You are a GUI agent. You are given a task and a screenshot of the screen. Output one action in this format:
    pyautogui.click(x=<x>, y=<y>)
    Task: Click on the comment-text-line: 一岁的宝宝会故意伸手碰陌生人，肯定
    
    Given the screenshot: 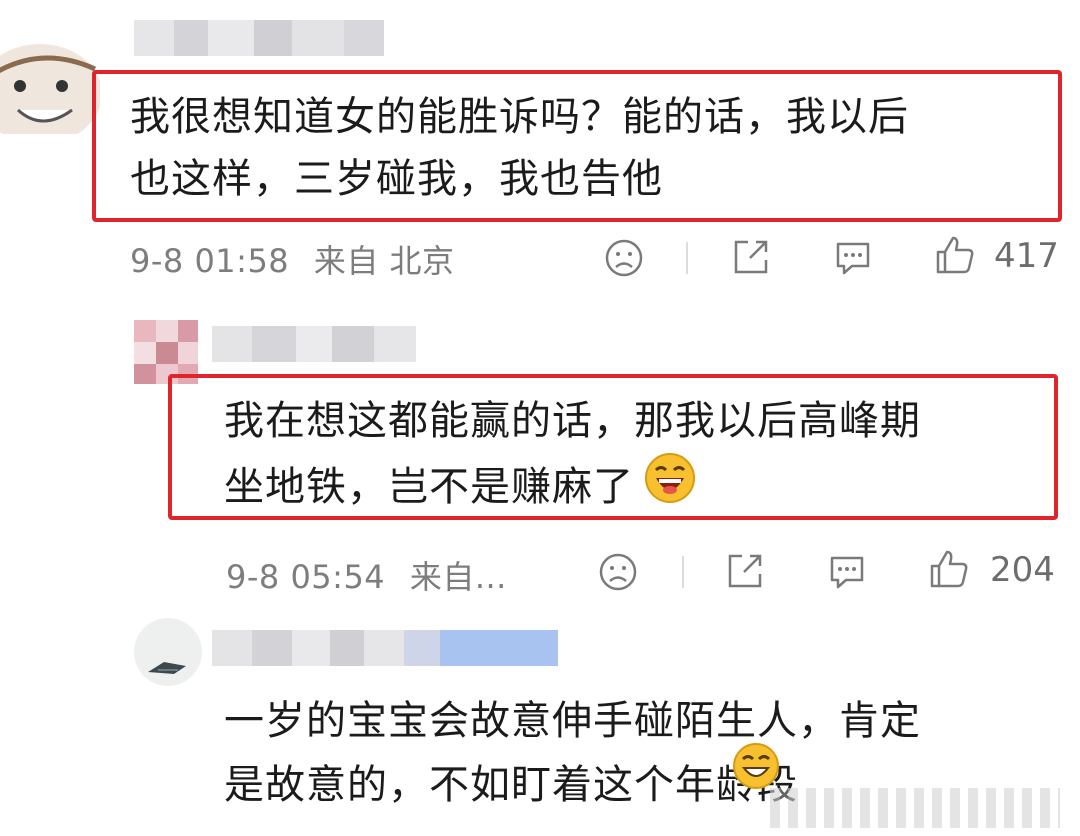 What is the action you would take?
    pyautogui.click(x=572, y=721)
    